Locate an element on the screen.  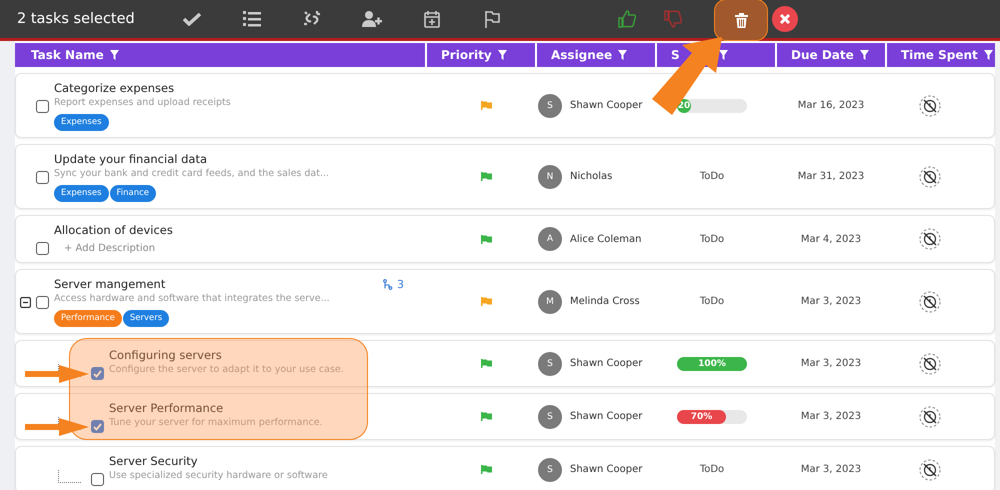
due-date: Mar 16, 2023 is located at coordinates (831, 105).